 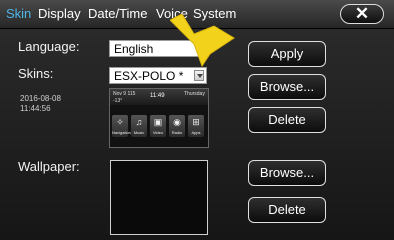 I want to click on preview-day: Thursday, so click(x=194, y=94).